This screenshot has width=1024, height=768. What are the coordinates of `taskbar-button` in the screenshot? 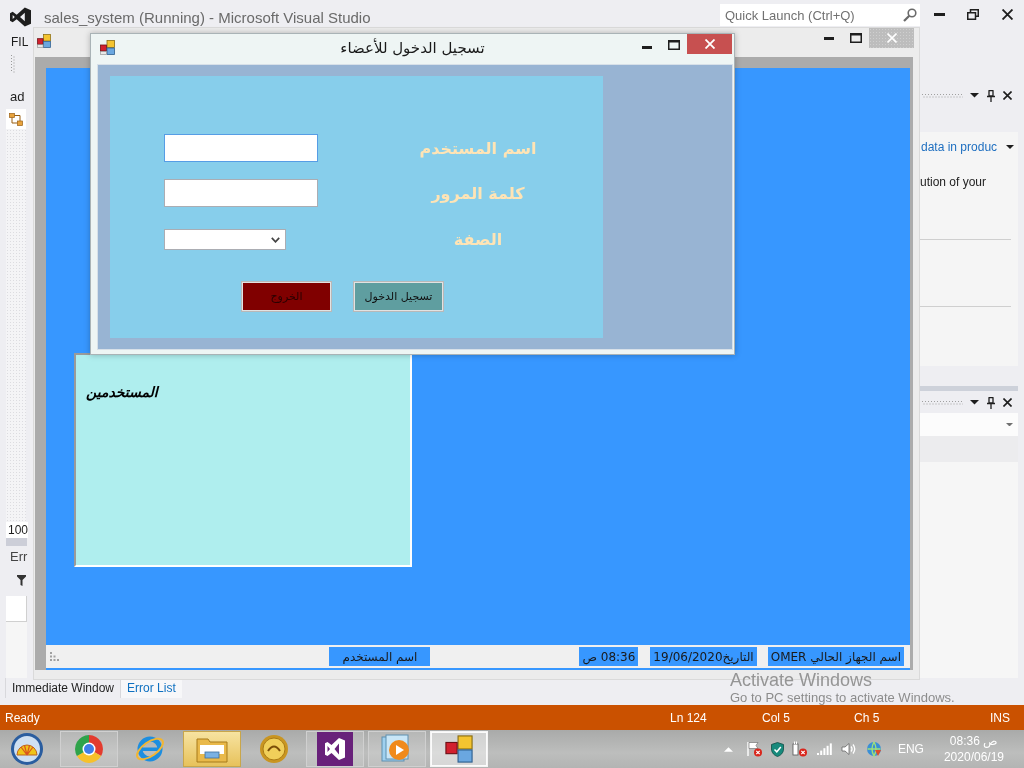 It's located at (335, 749).